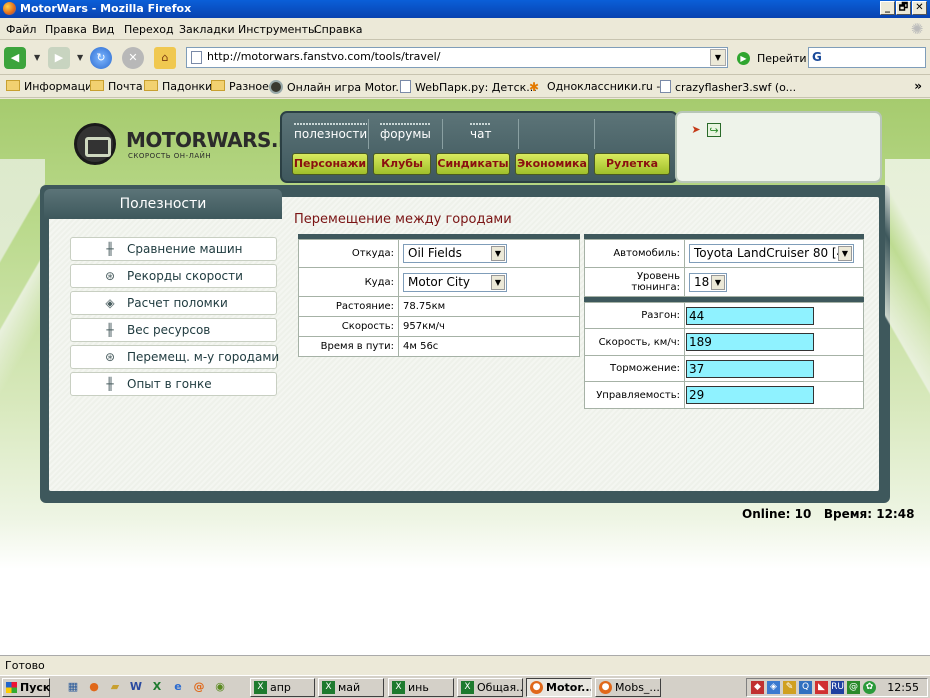  Describe the element at coordinates (348, 346) in the screenshot. I see `travel-time-label: Время в пути:` at that location.